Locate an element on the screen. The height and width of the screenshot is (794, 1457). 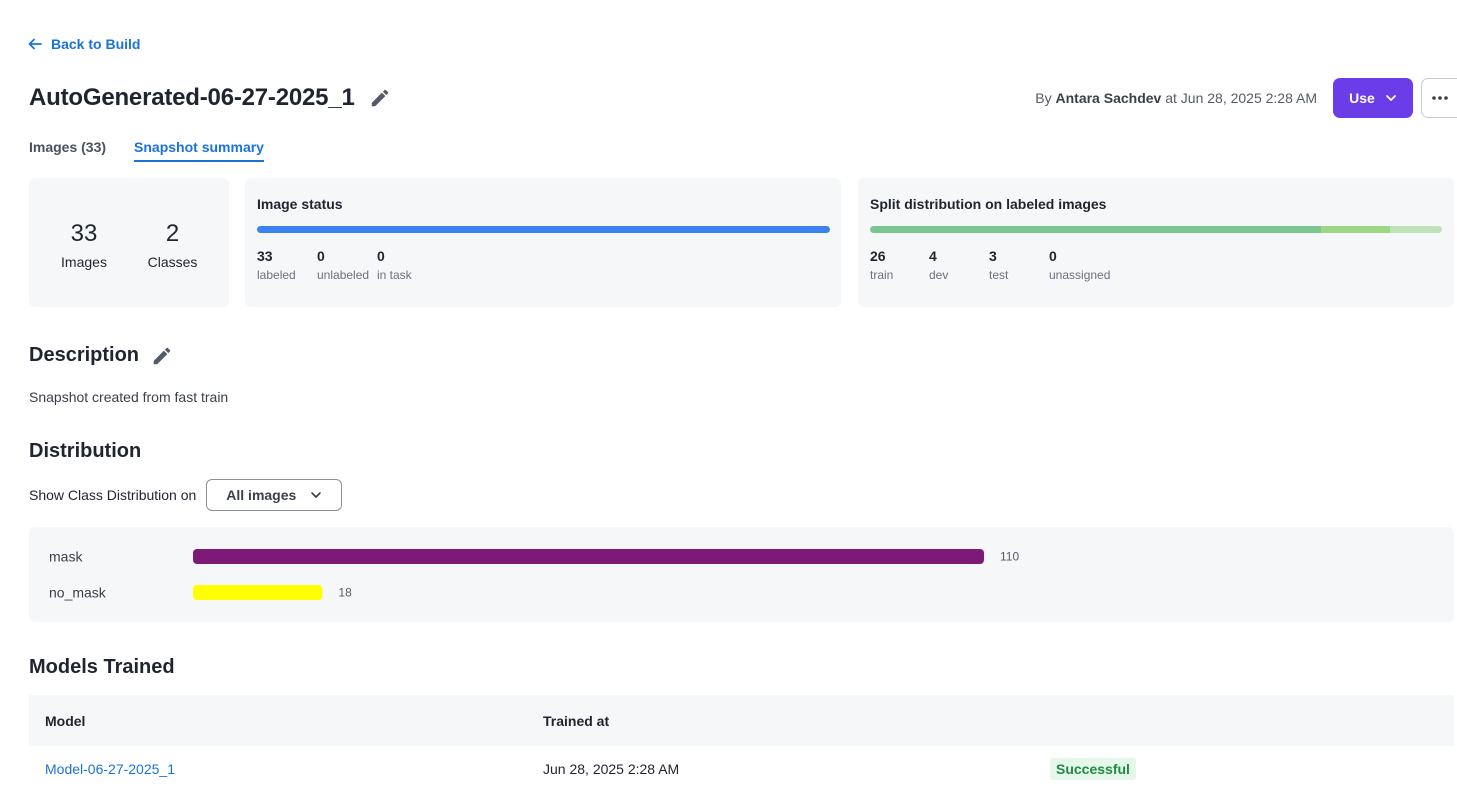
show-class-distribution-label: Show Class Distribution on is located at coordinates (113, 495).